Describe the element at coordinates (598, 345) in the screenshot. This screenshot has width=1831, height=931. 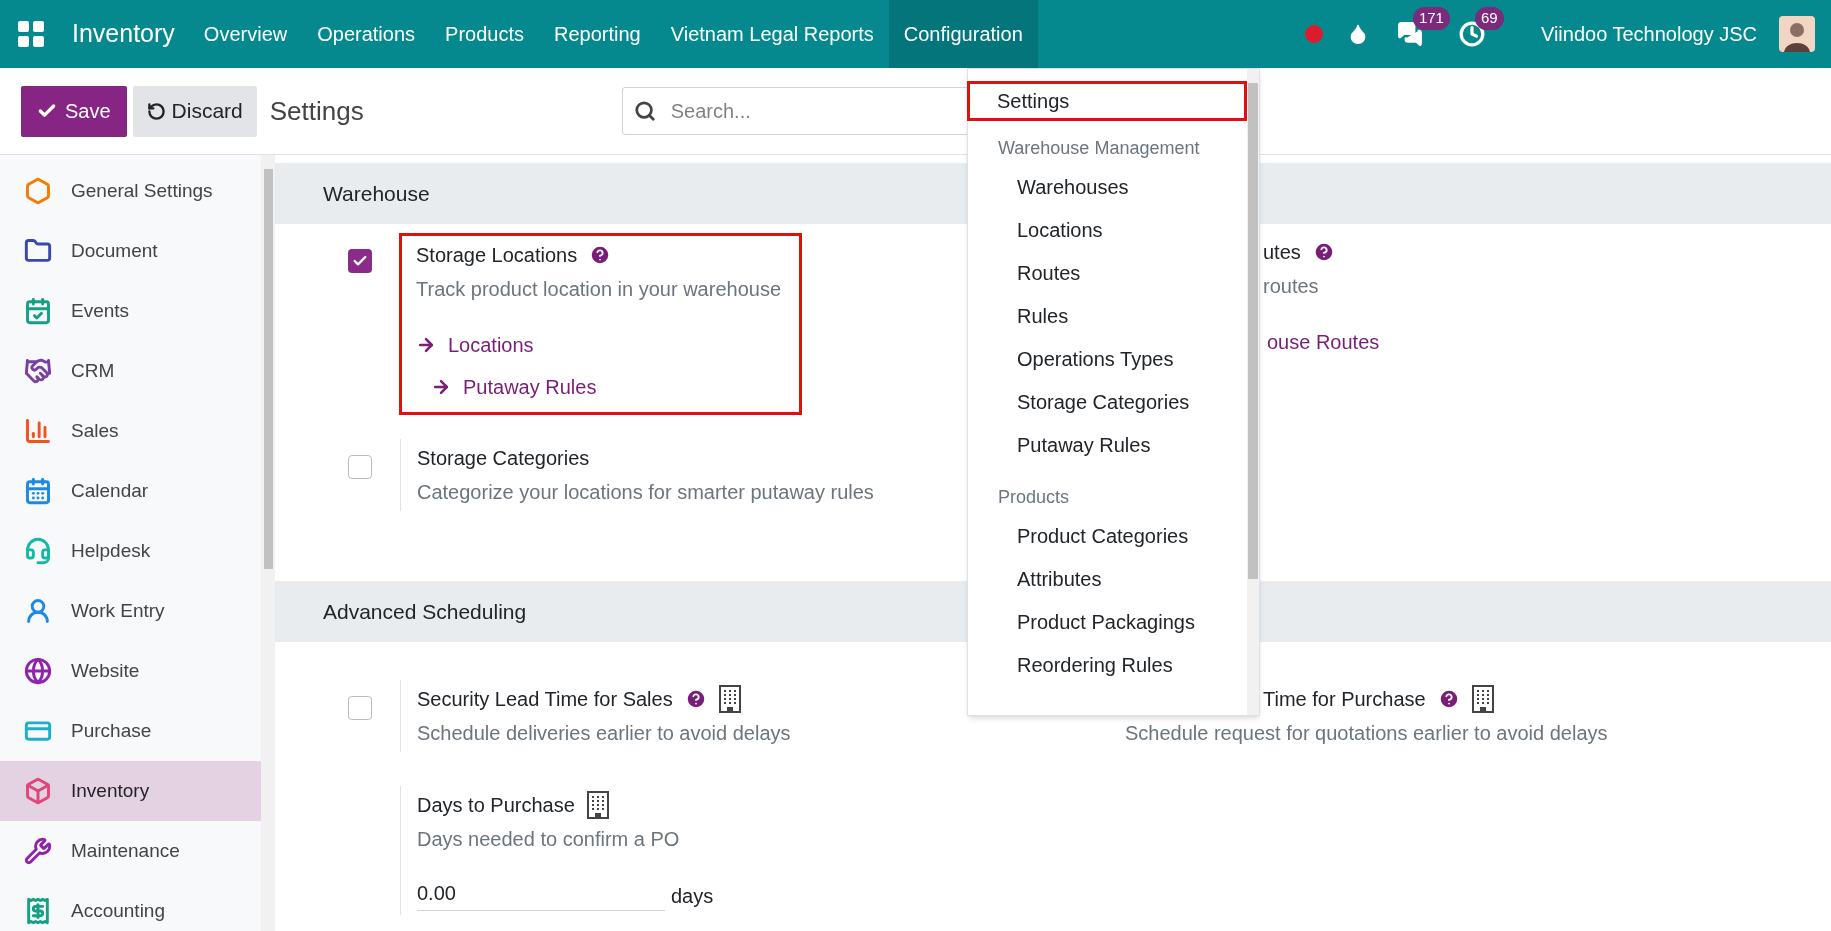
I see `link: Locations` at that location.